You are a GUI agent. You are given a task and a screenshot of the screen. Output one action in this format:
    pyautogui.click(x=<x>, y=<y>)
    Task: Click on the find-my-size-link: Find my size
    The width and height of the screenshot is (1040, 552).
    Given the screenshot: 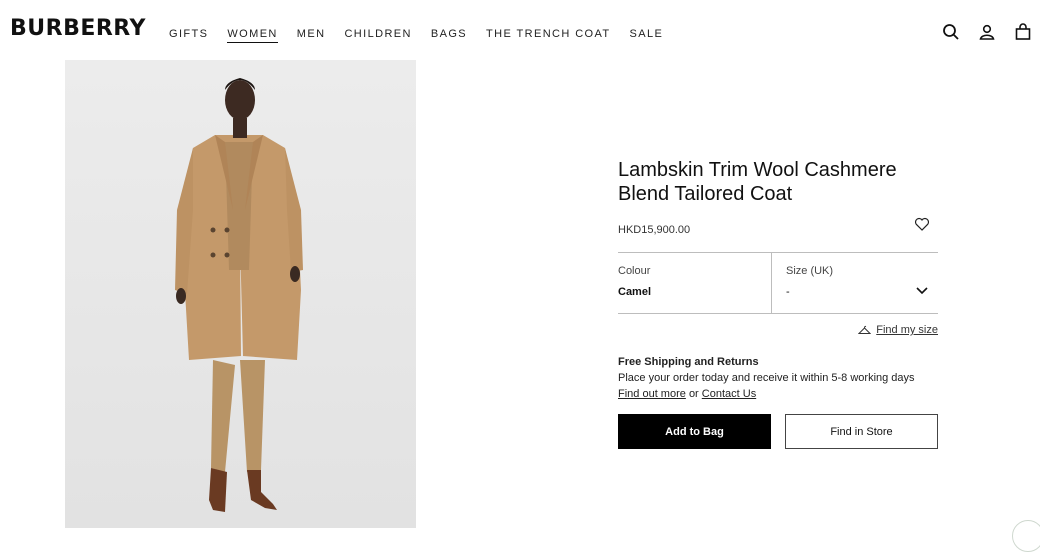 What is the action you would take?
    pyautogui.click(x=907, y=330)
    